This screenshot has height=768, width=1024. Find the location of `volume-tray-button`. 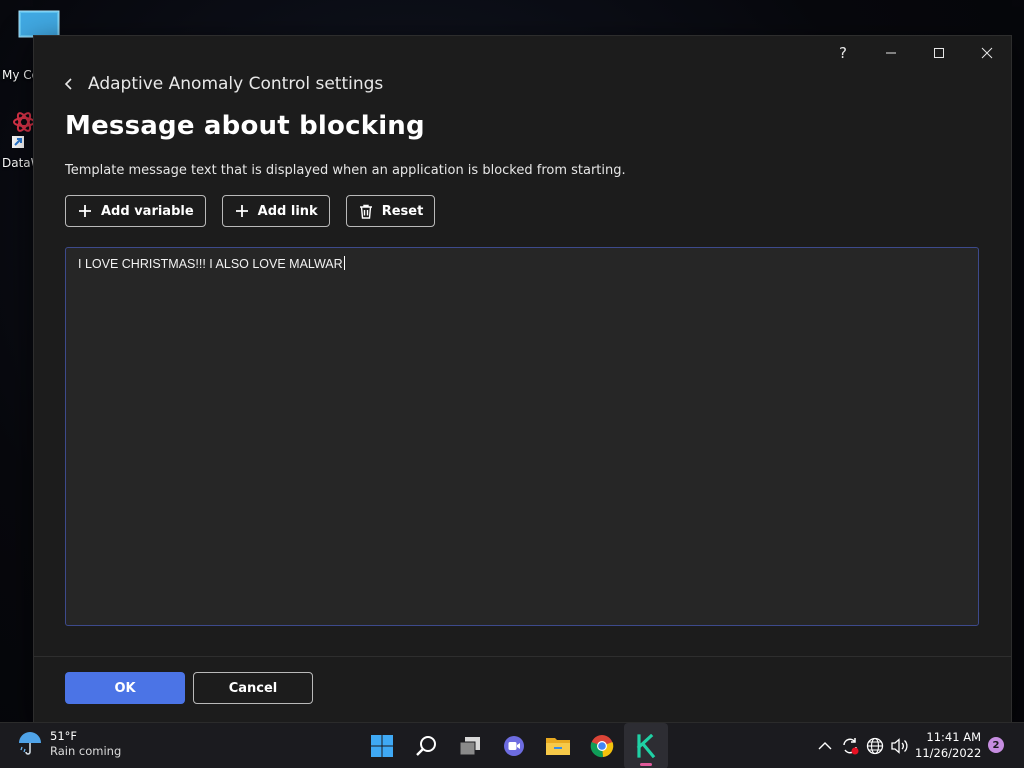

volume-tray-button is located at coordinates (899, 745).